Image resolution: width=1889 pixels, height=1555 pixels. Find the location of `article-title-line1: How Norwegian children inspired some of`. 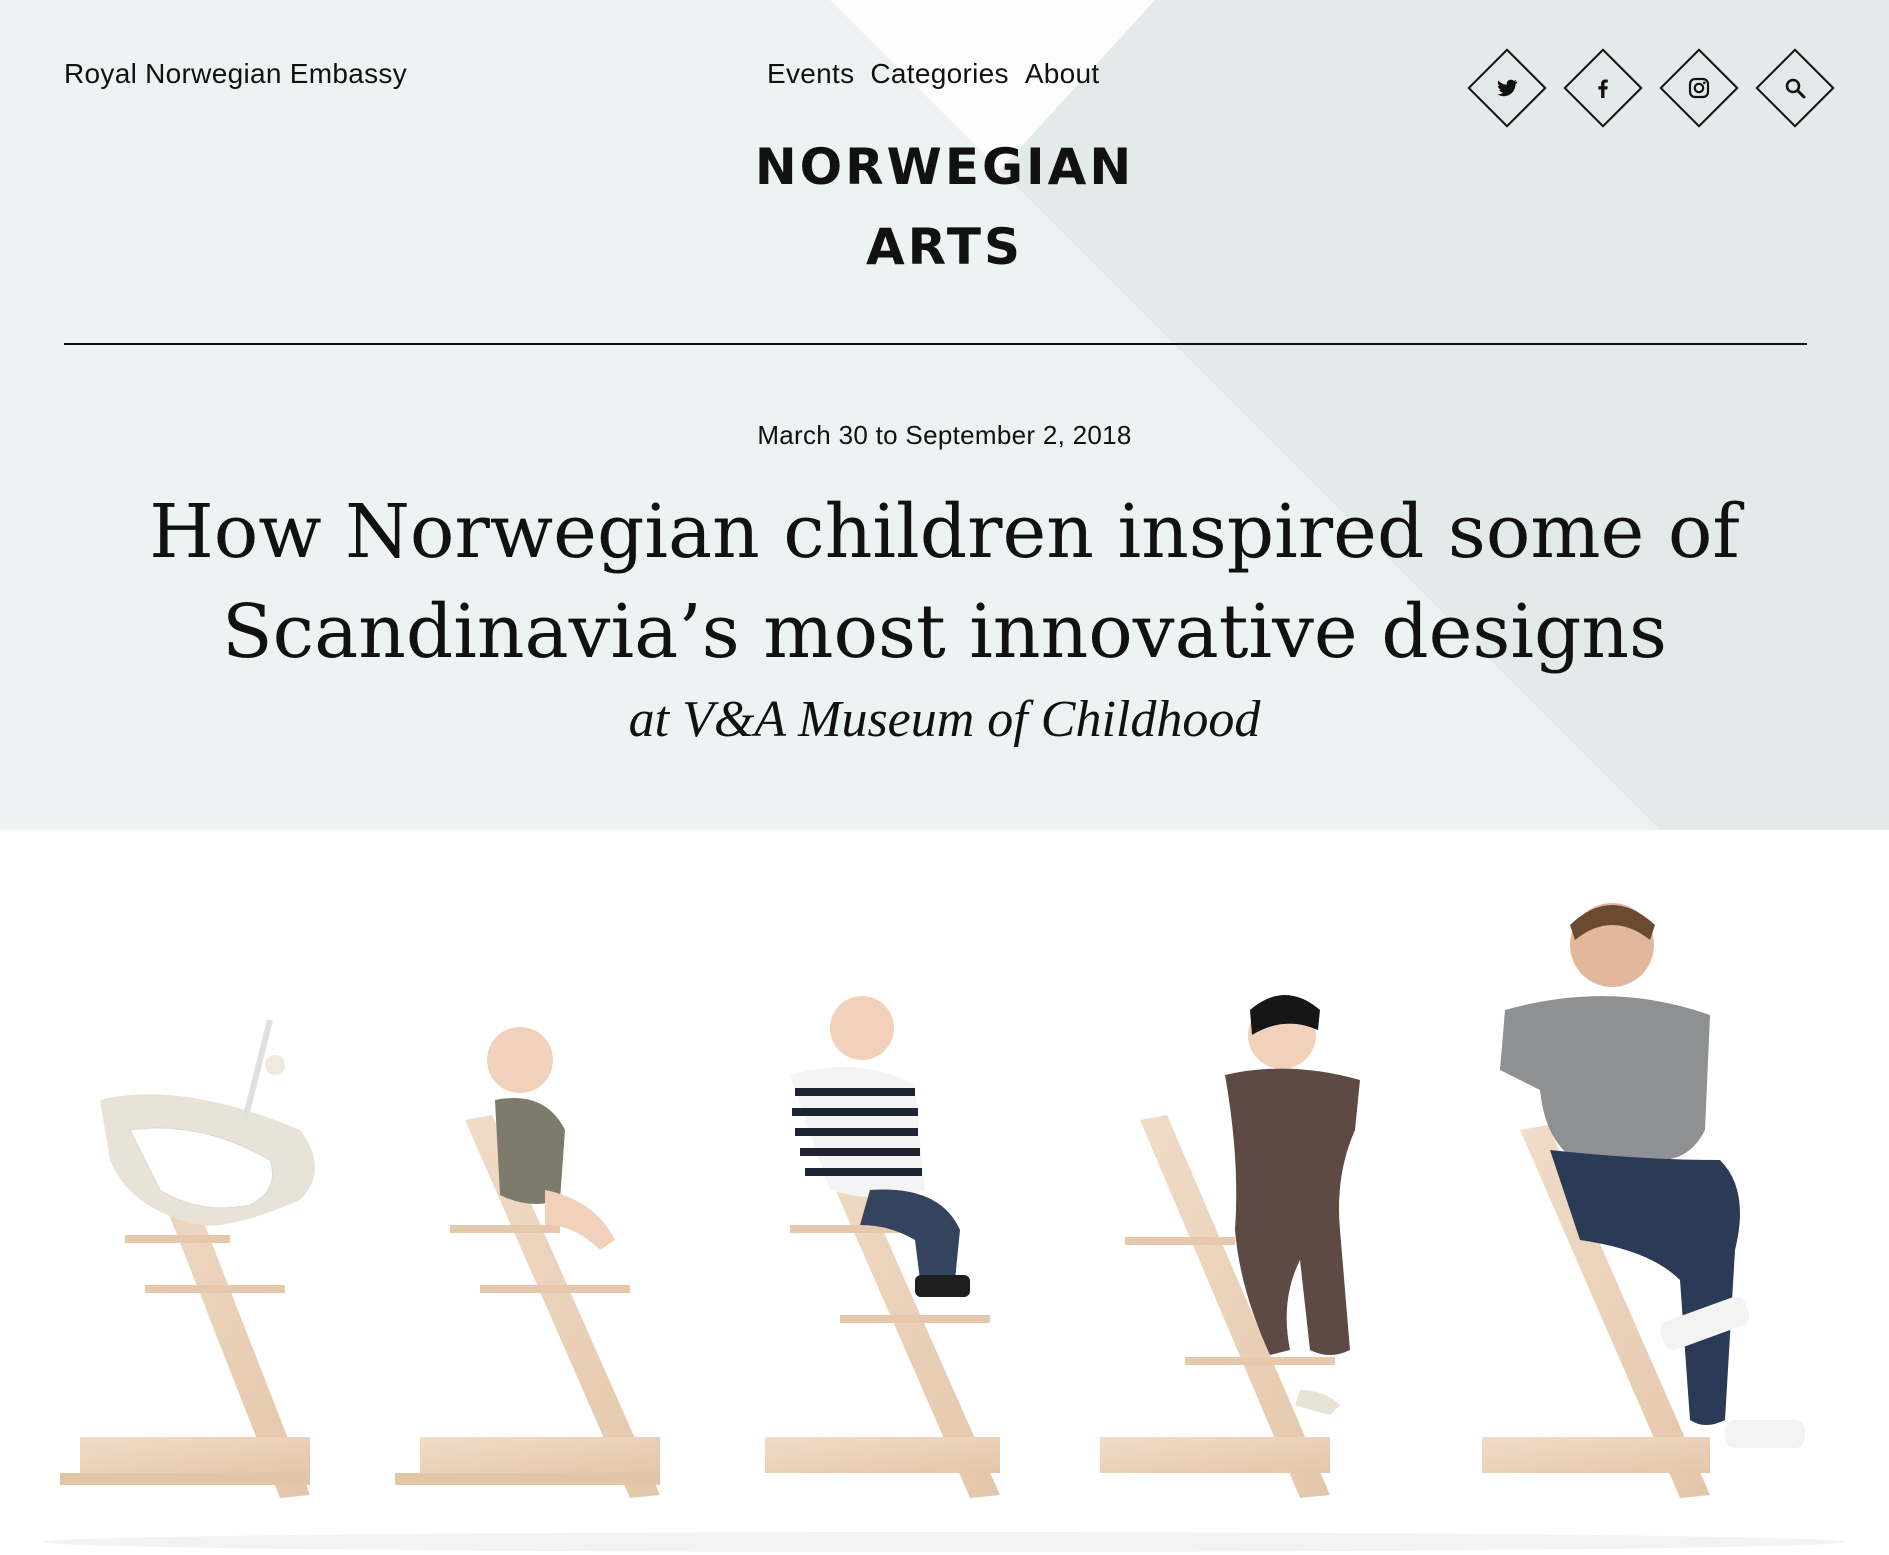

article-title-line1: How Norwegian children inspired some of is located at coordinates (944, 532).